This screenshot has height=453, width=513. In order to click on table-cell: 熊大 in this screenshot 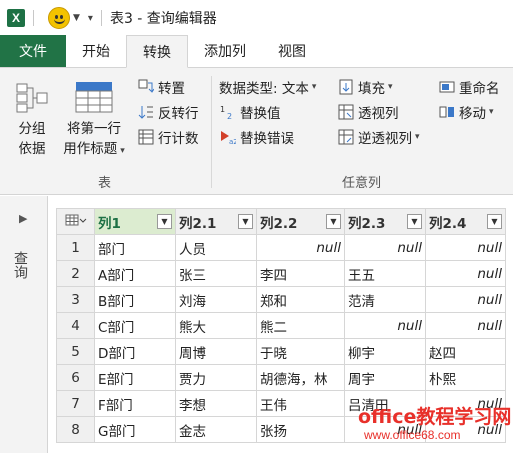, I will do `click(216, 325)`.